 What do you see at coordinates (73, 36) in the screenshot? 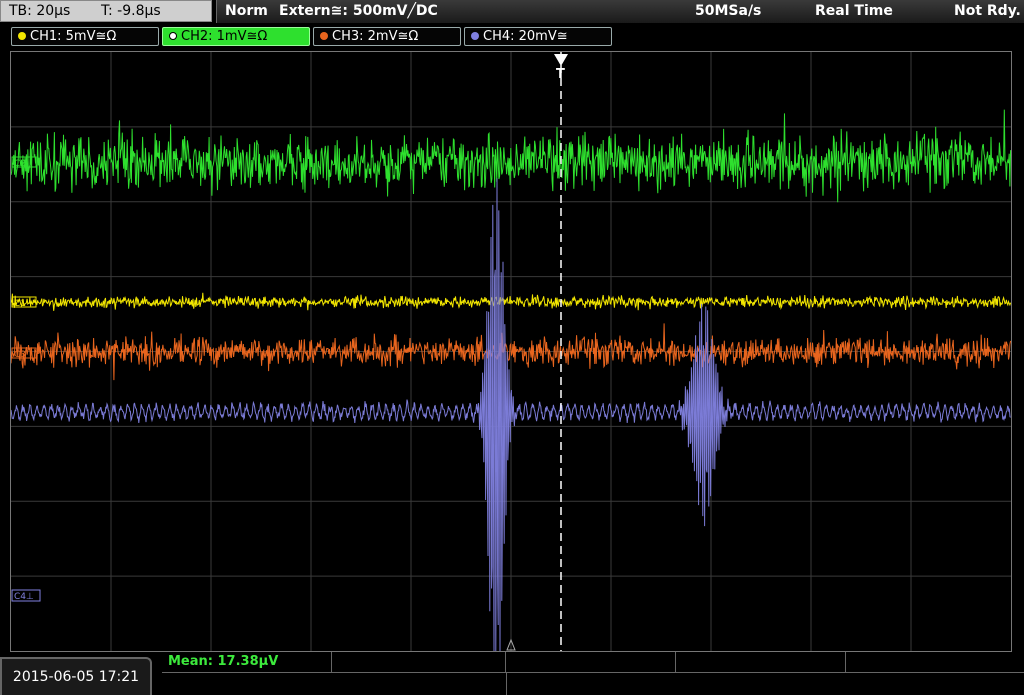
I see `channel-tab-label: CH1: 5mV≅Ω` at bounding box center [73, 36].